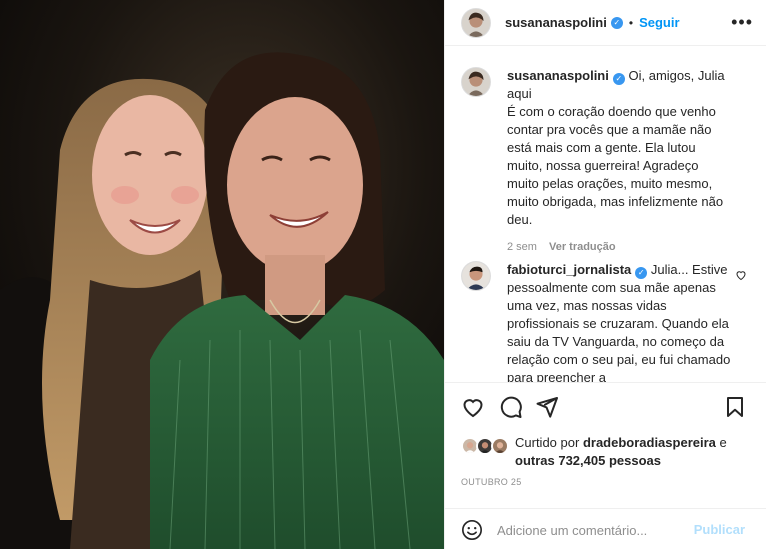  I want to click on more-horizontal-icon: •••, so click(742, 22).